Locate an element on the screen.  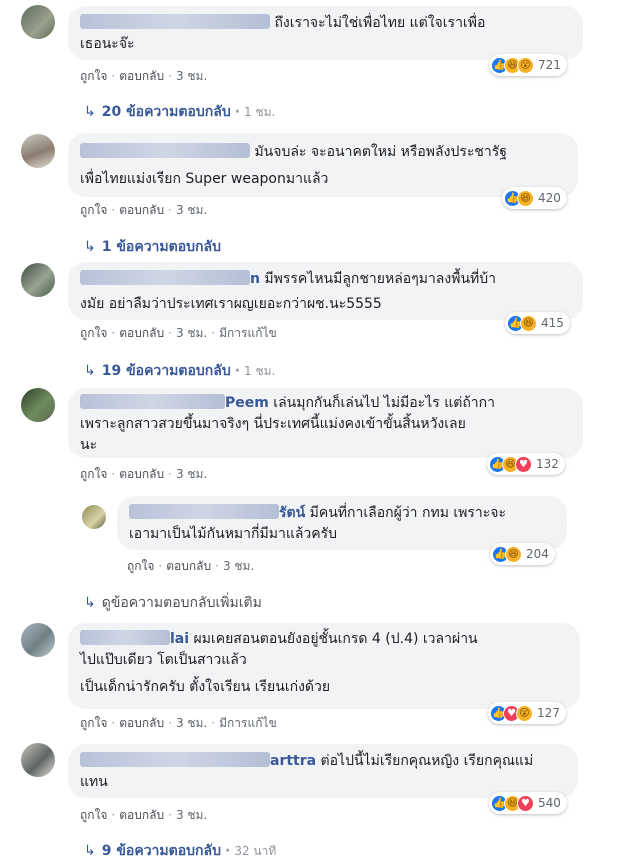
reaction-count: 721 is located at coordinates (549, 65).